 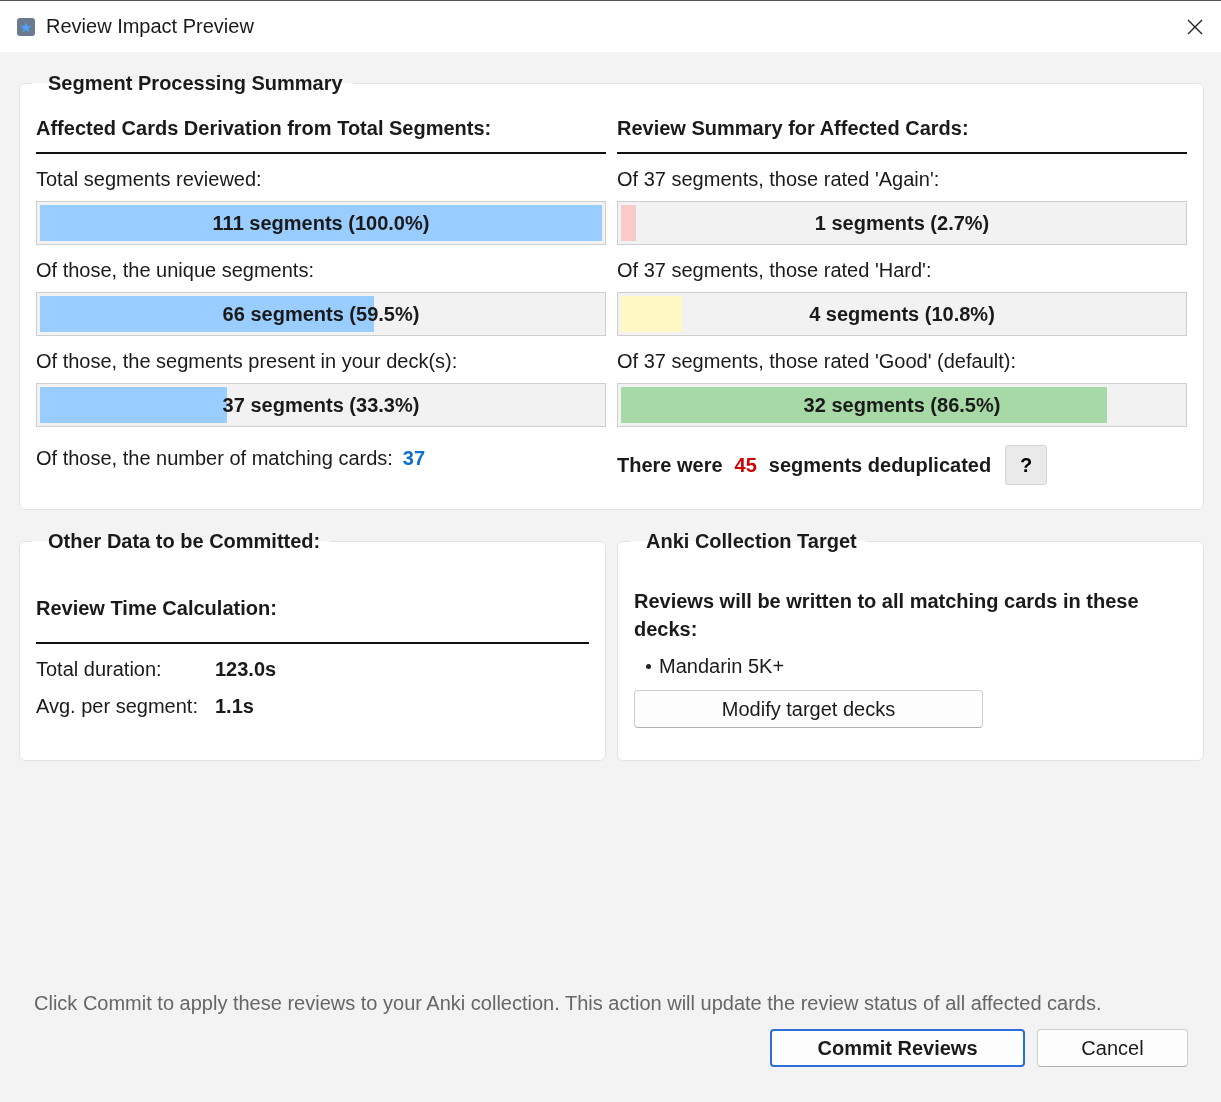 I want to click on bar-label: 4 segments (10.8%), so click(x=902, y=314).